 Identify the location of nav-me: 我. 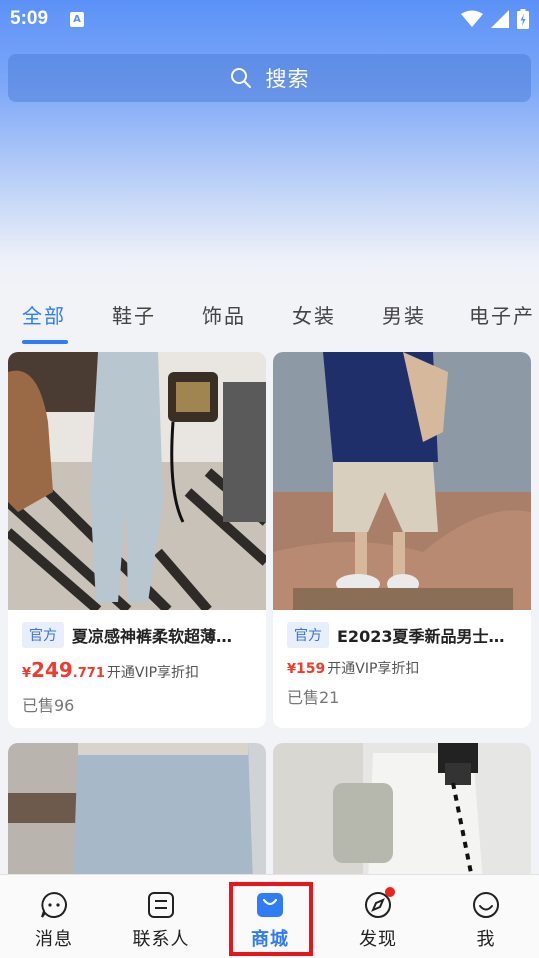
(486, 916).